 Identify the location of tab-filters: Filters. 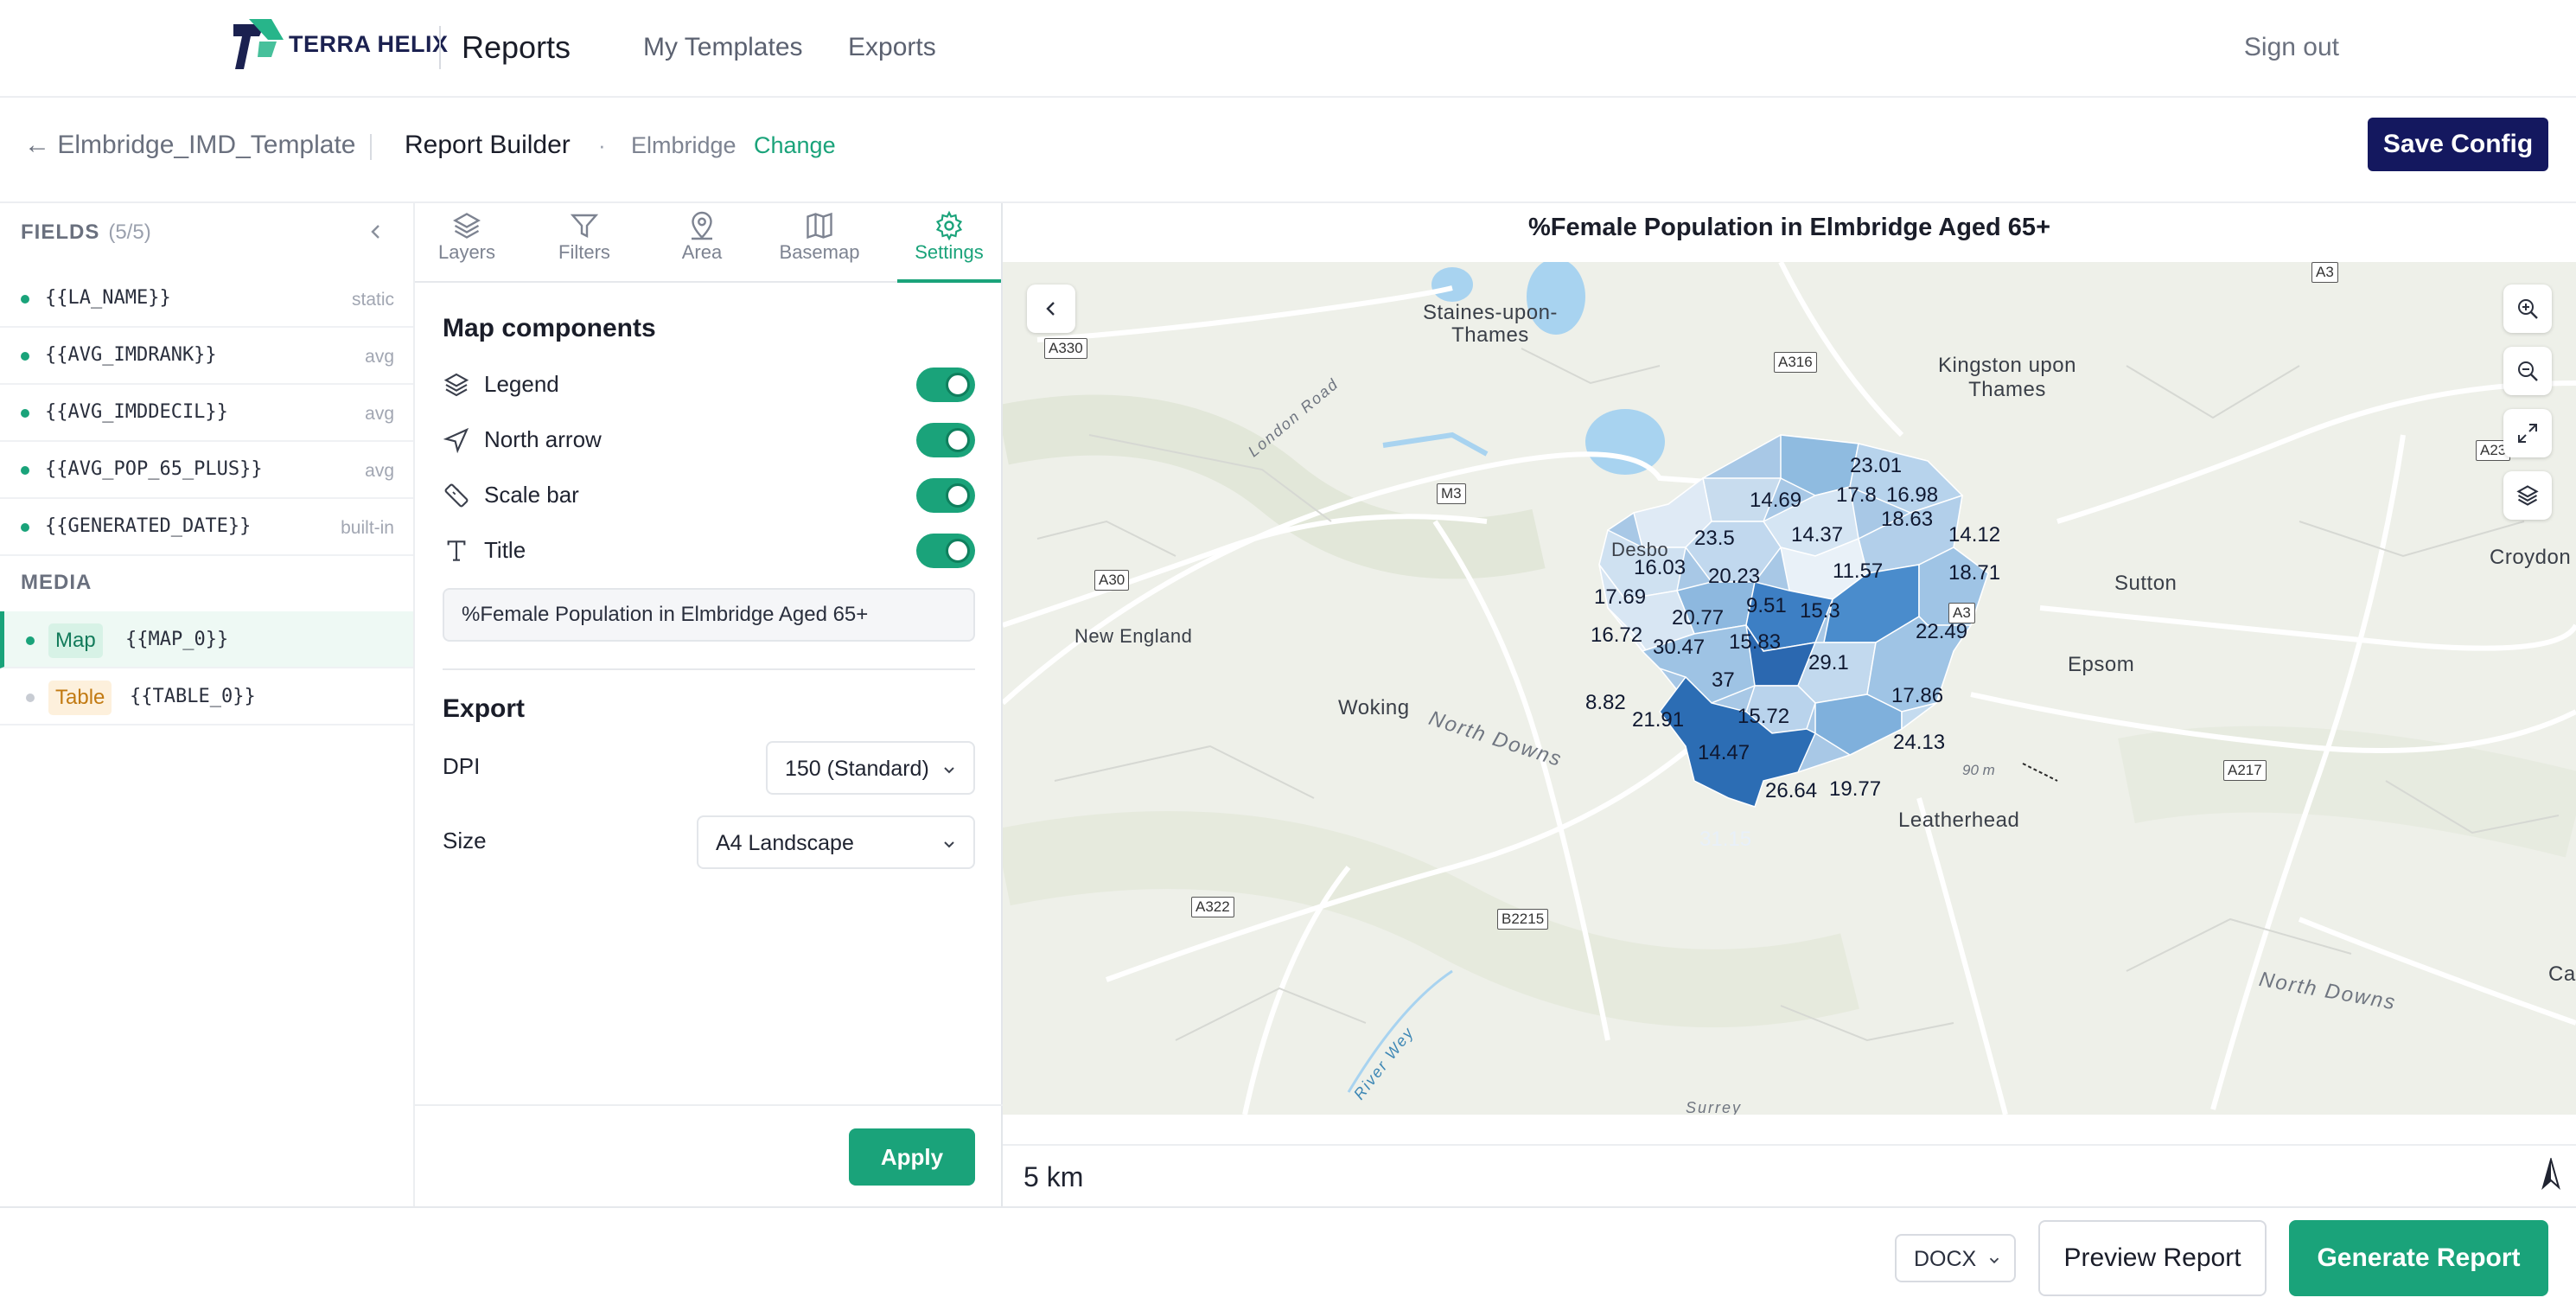
(584, 243).